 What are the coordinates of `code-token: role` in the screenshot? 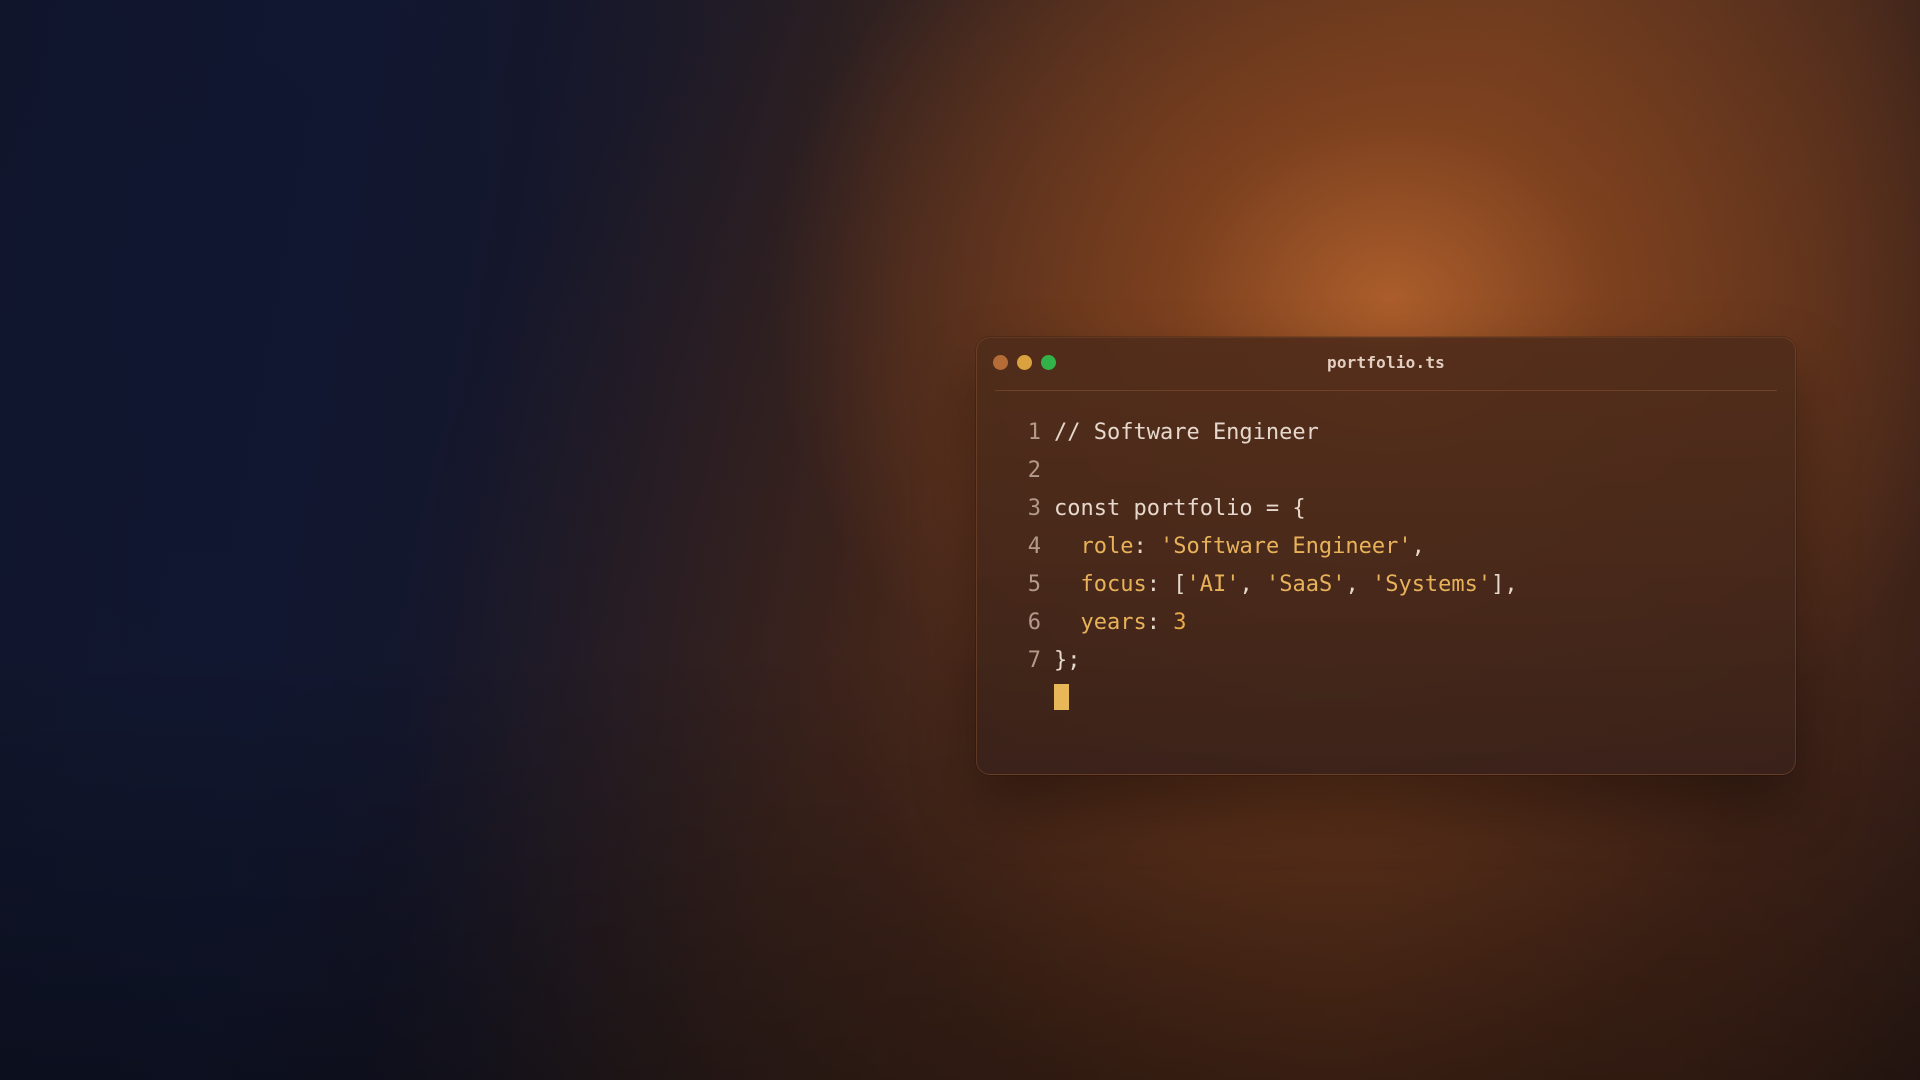 It's located at (1107, 546).